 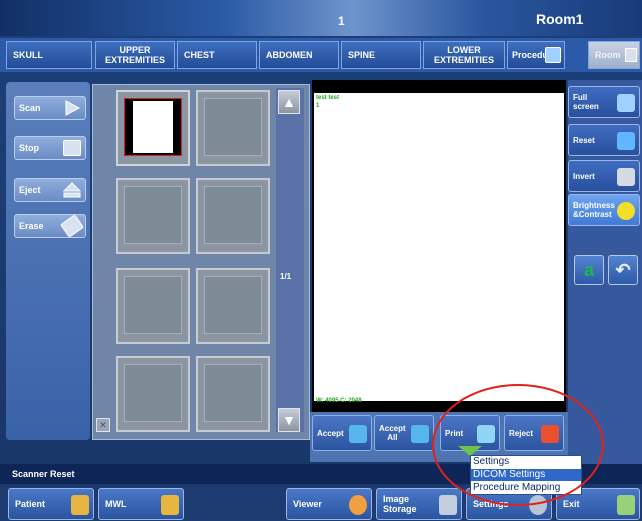 What do you see at coordinates (631, 55) in the screenshot?
I see `room-icon` at bounding box center [631, 55].